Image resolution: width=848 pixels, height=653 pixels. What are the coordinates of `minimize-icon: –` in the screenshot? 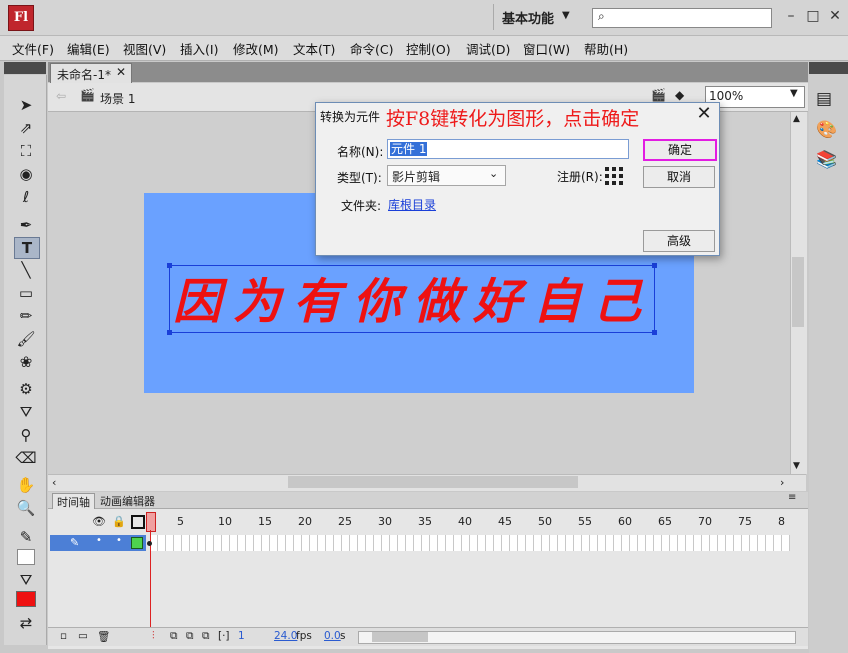 It's located at (791, 16).